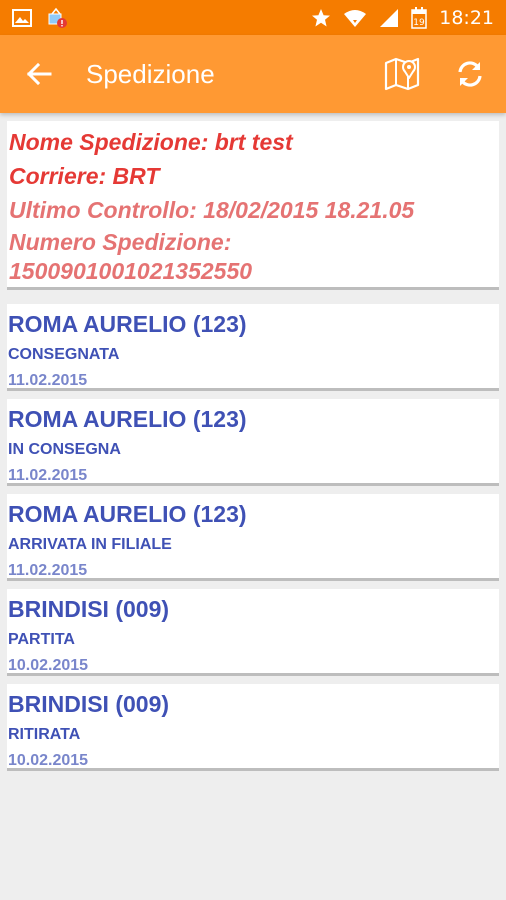 The image size is (506, 900). What do you see at coordinates (253, 632) in the screenshot?
I see `tracking-event: BRINDISI (009) PARTITA 10.02.2015` at bounding box center [253, 632].